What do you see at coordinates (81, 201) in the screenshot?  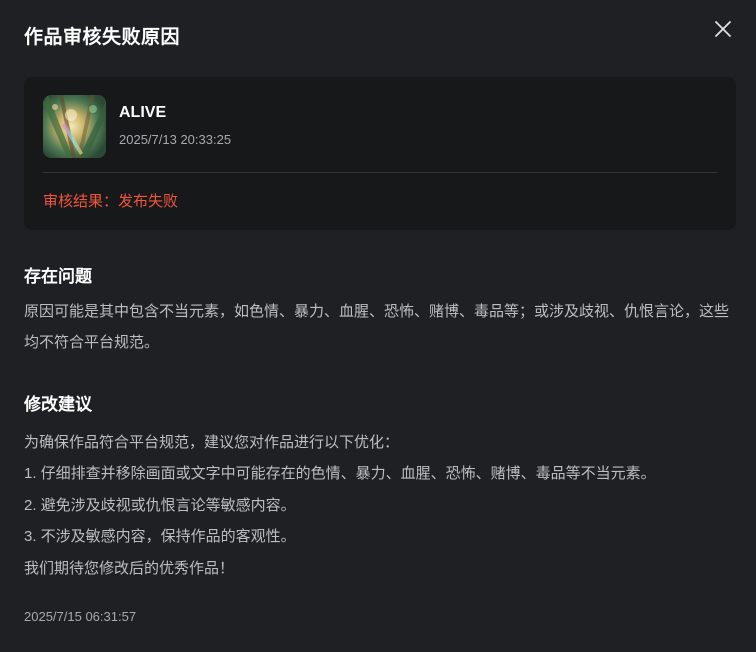 I see `review-result-label: 审核结果：` at bounding box center [81, 201].